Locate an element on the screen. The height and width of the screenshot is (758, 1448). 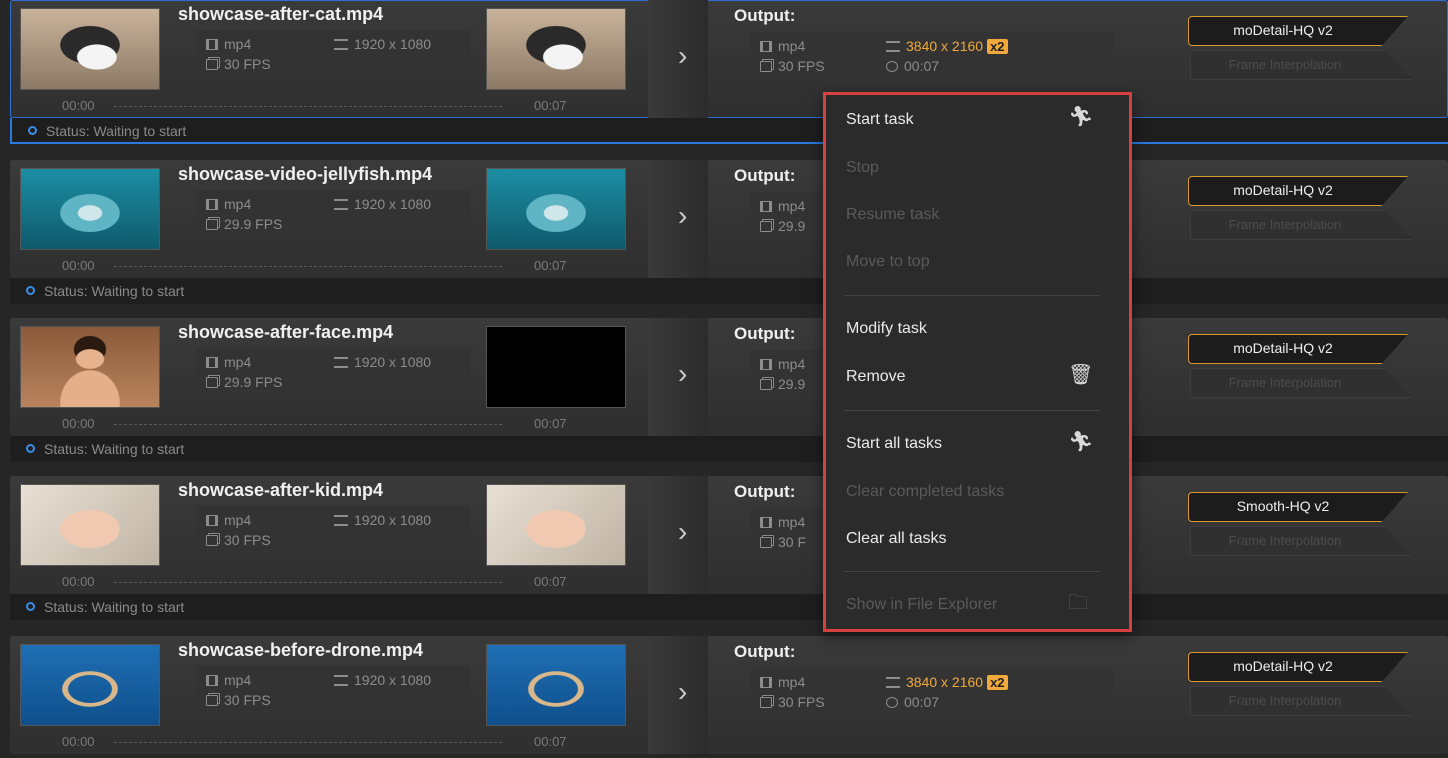
menu-item-modify-task: Modify task is located at coordinates (886, 329).